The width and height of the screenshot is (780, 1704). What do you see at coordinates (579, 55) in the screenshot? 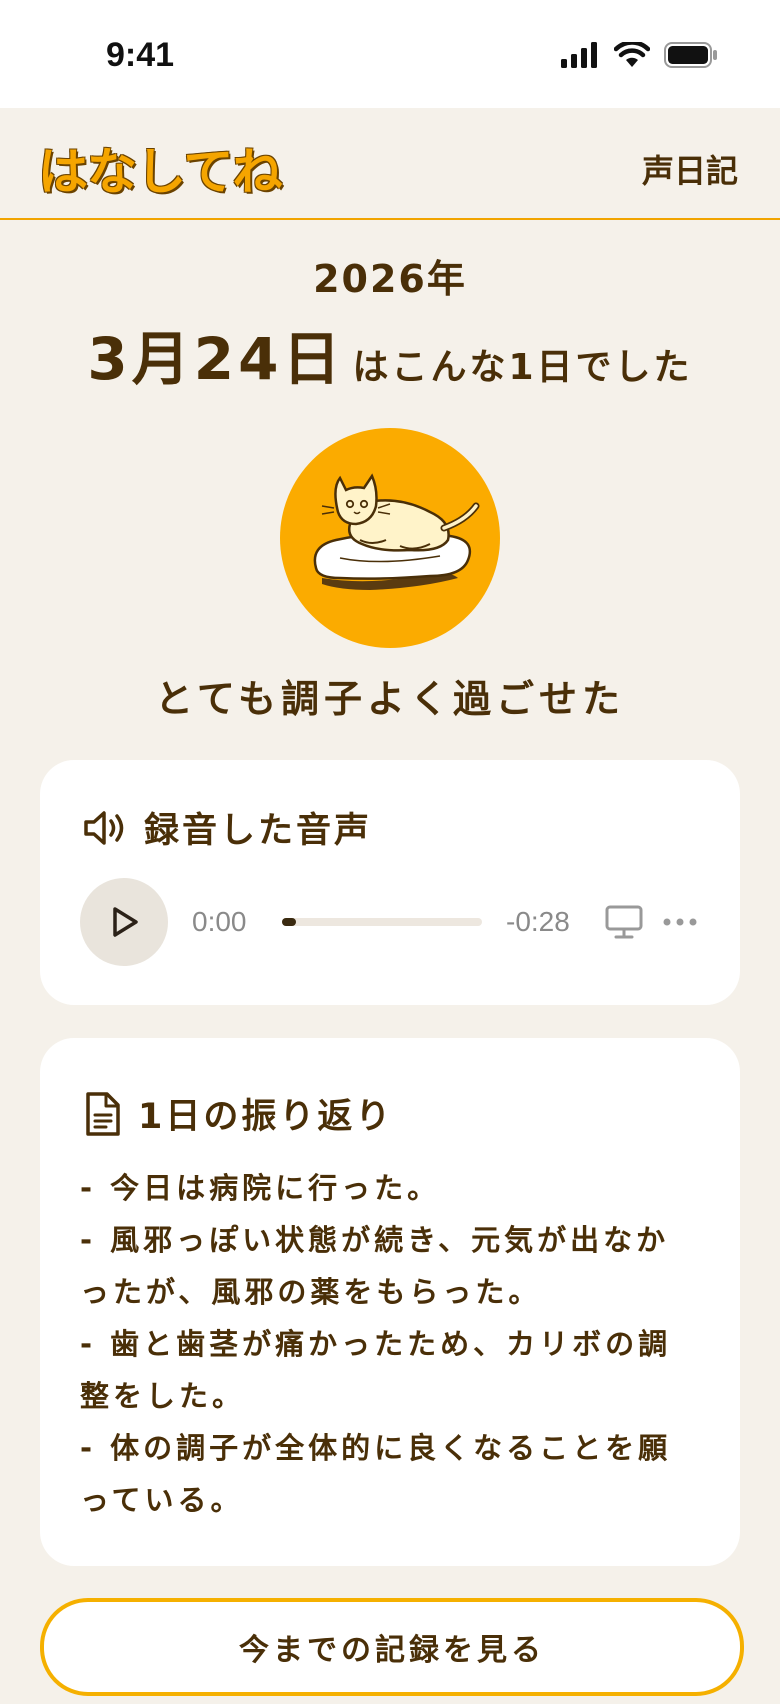
I see `signal-icon` at bounding box center [579, 55].